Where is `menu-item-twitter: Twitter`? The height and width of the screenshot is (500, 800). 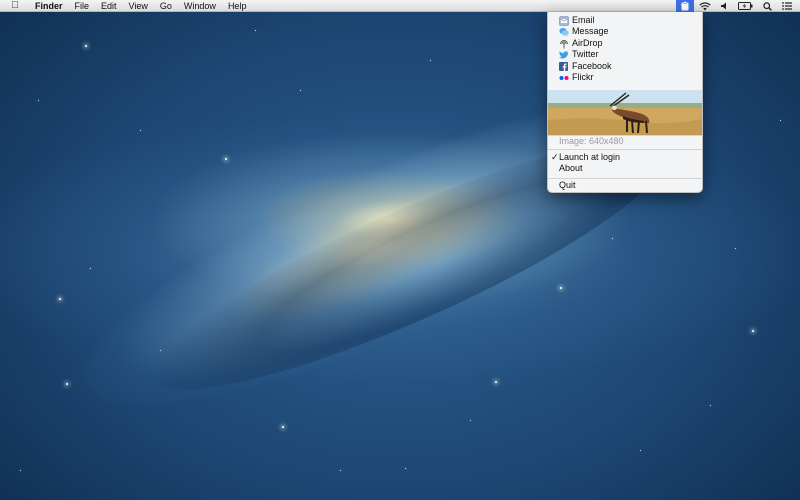 menu-item-twitter: Twitter is located at coordinates (625, 54).